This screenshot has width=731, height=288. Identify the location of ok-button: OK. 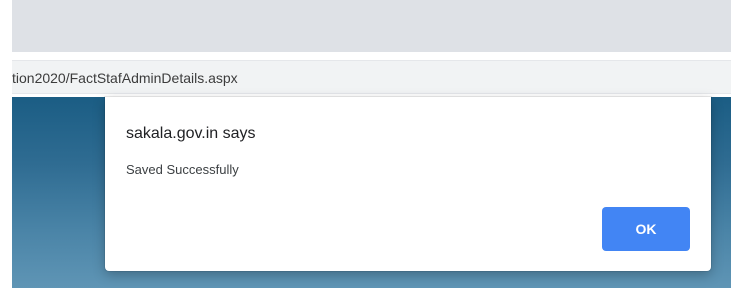
(646, 229).